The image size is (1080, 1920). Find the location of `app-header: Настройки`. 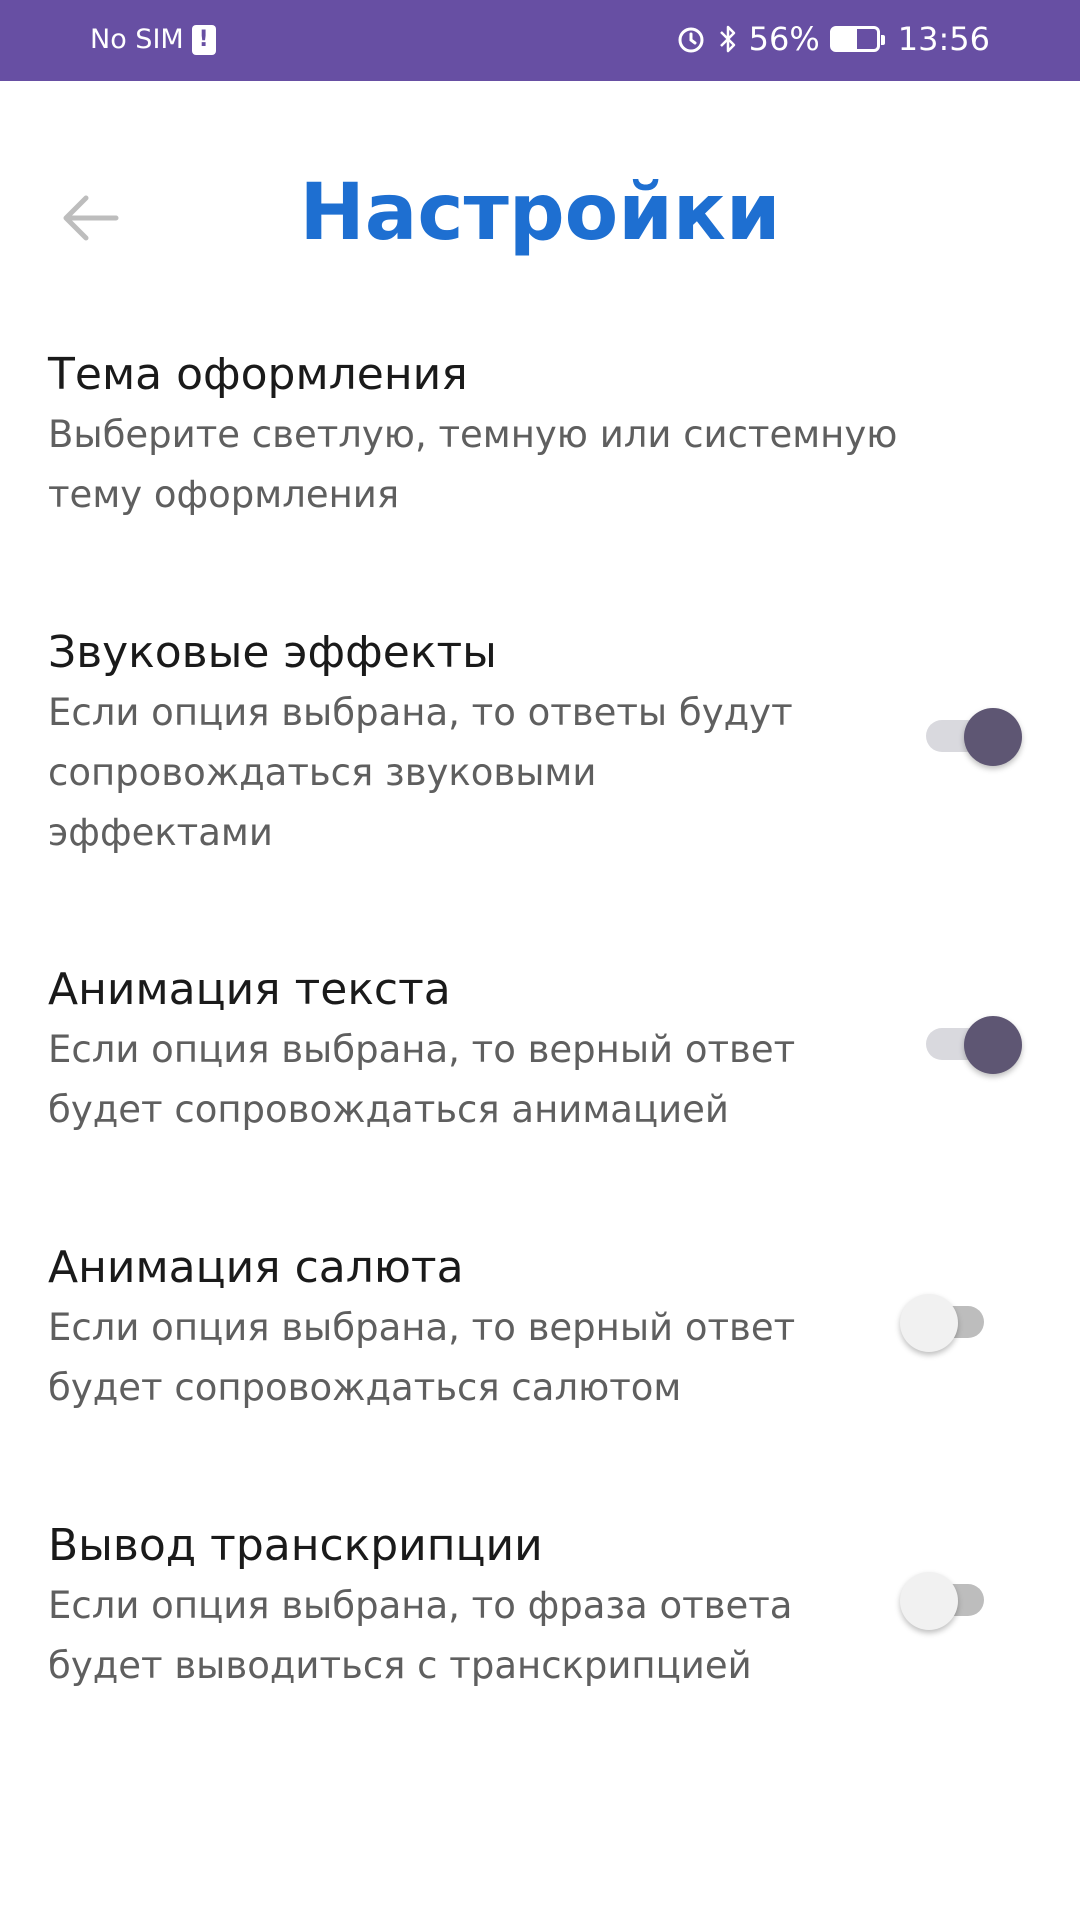

app-header: Настройки is located at coordinates (540, 215).